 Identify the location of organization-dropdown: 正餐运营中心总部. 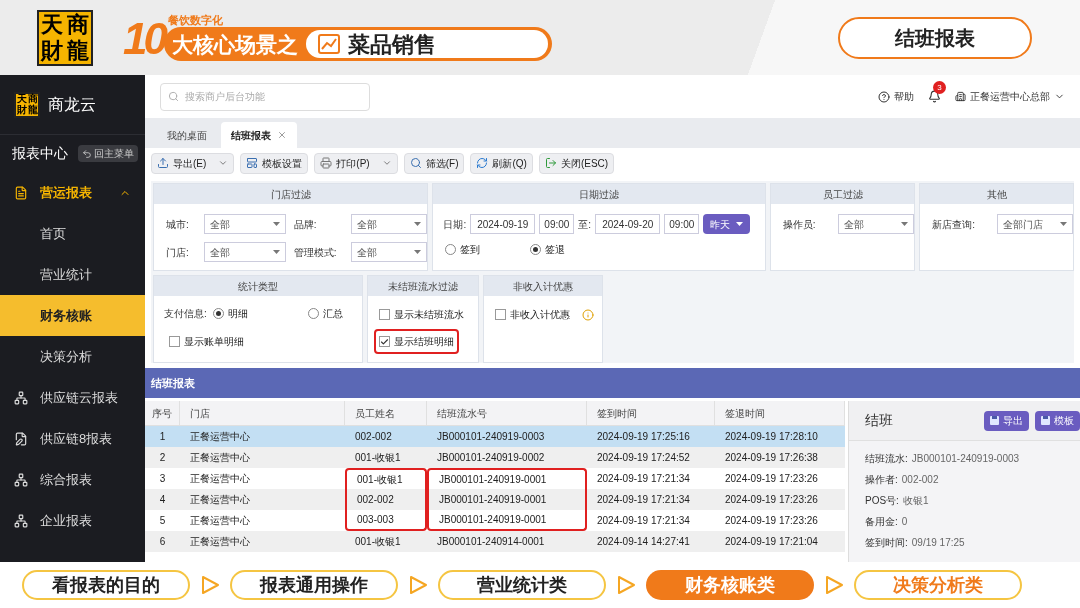
(1010, 96).